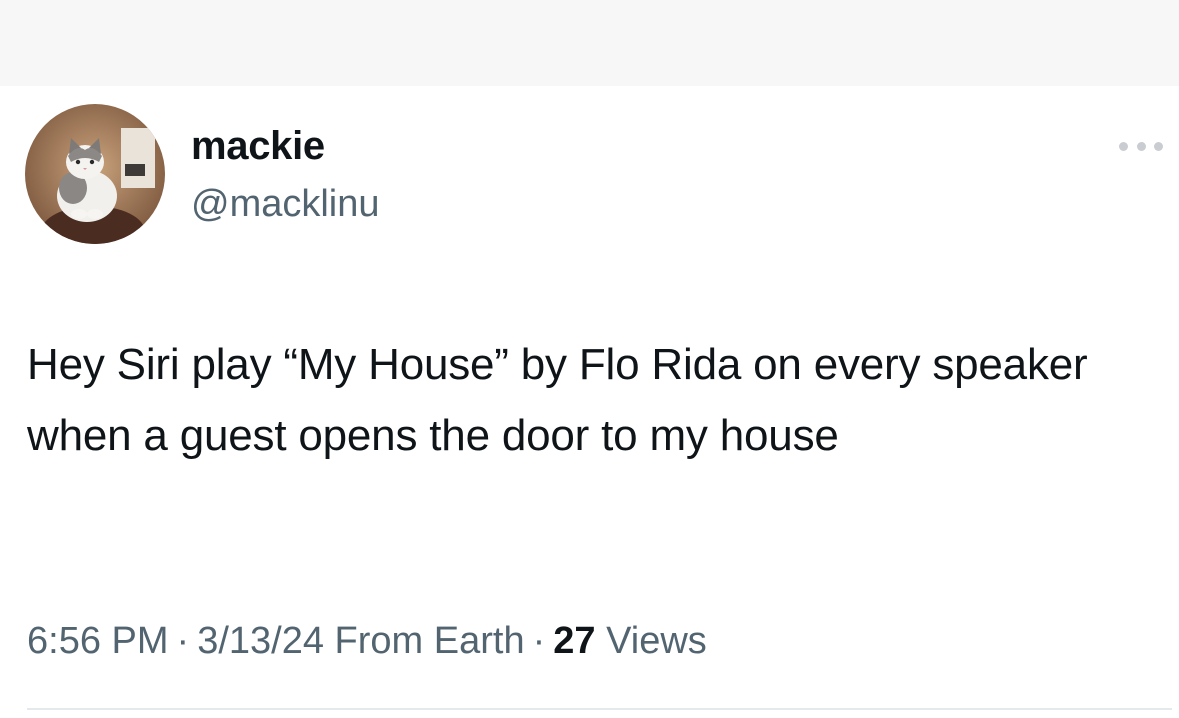 Image resolution: width=1179 pixels, height=718 pixels. What do you see at coordinates (98, 641) in the screenshot?
I see `tweet-time: 6:56 PM` at bounding box center [98, 641].